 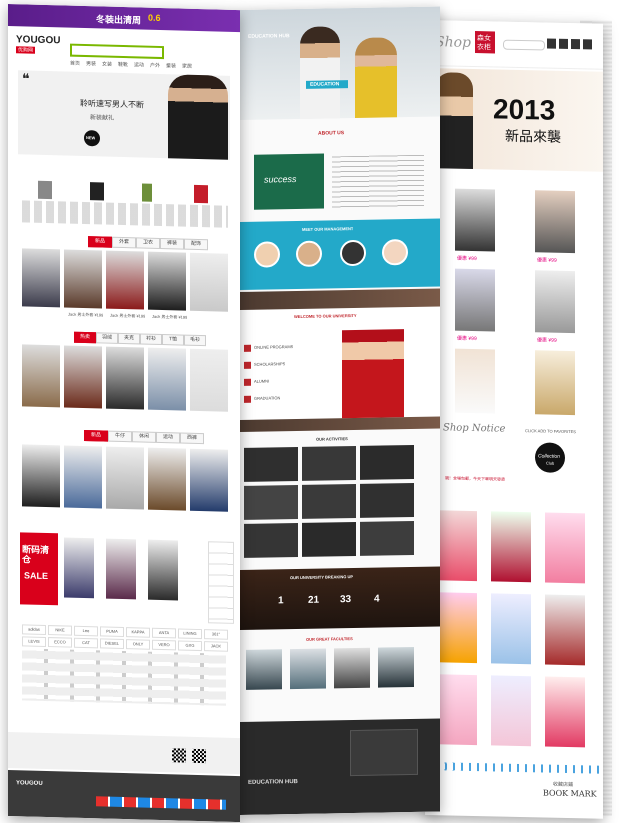 What do you see at coordinates (139, 64) in the screenshot?
I see `nav-item: 运动` at bounding box center [139, 64].